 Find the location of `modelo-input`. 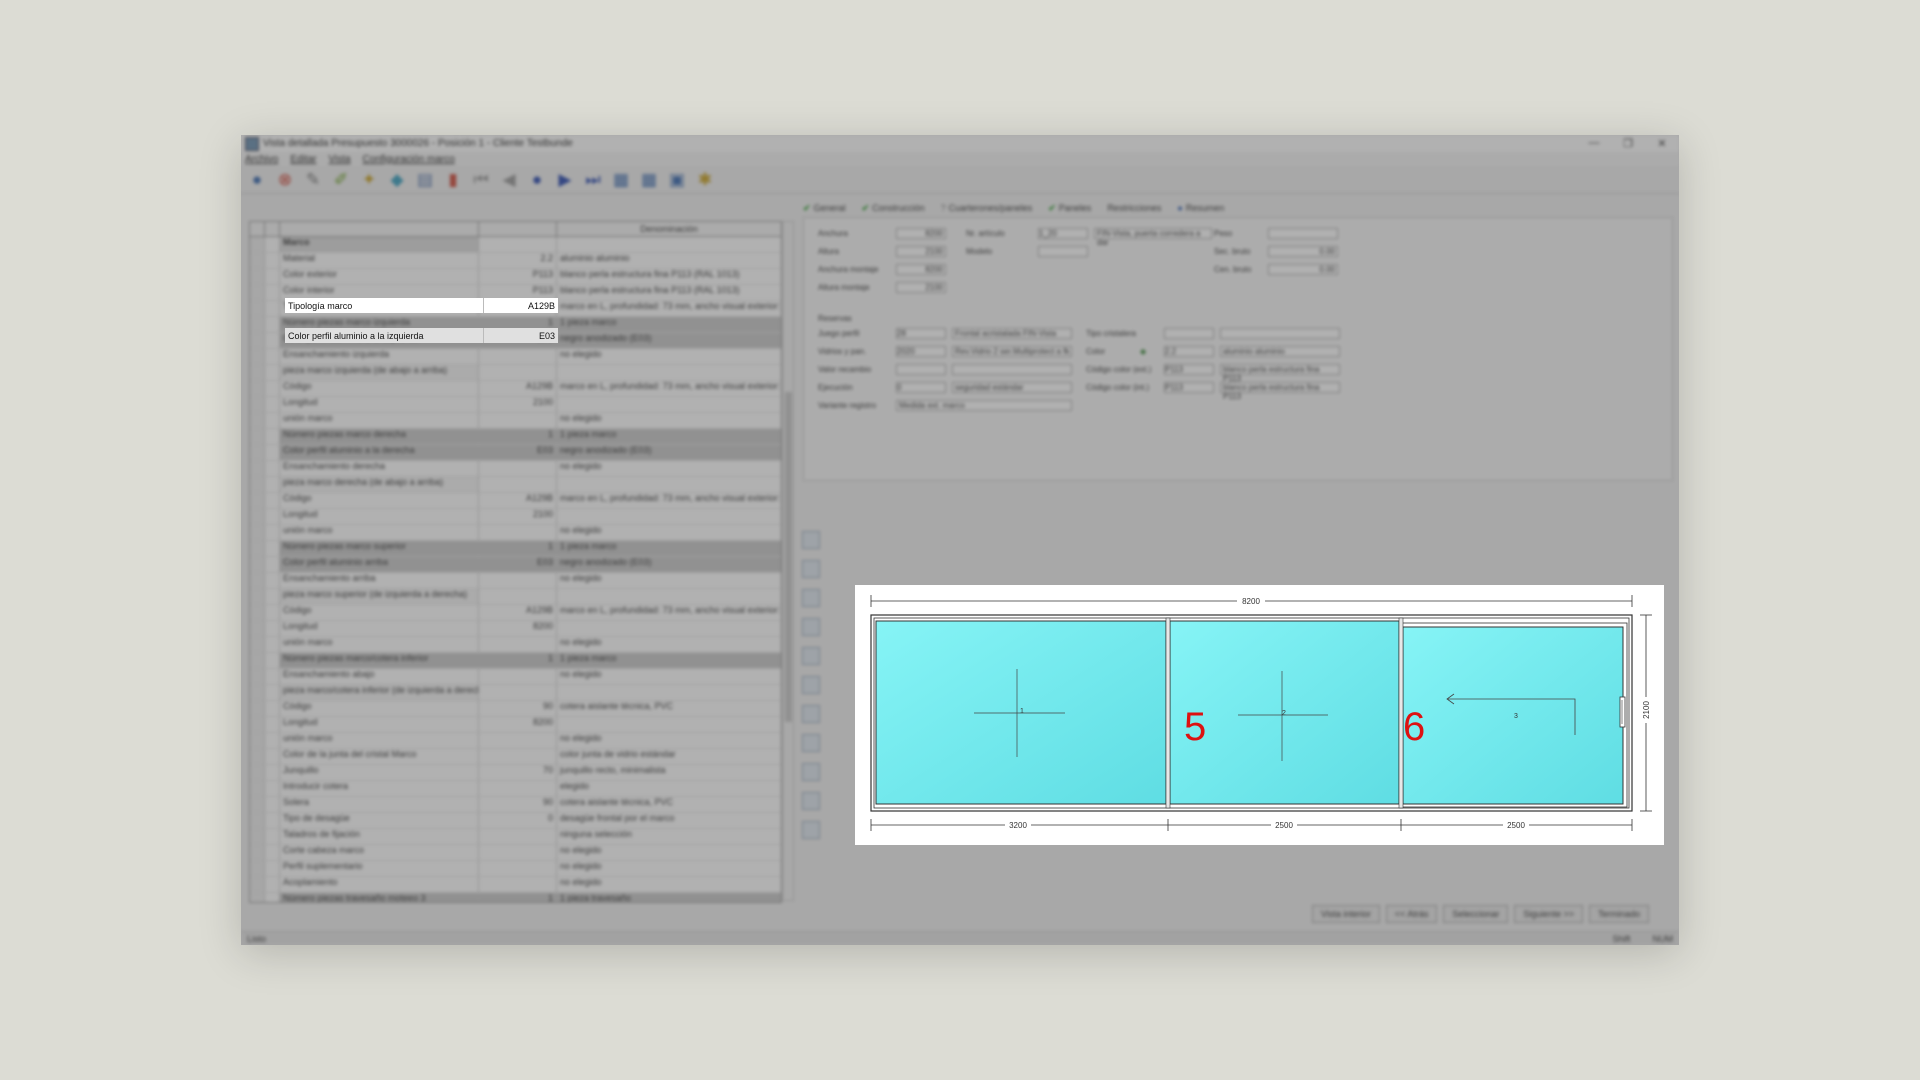

modelo-input is located at coordinates (1063, 251).